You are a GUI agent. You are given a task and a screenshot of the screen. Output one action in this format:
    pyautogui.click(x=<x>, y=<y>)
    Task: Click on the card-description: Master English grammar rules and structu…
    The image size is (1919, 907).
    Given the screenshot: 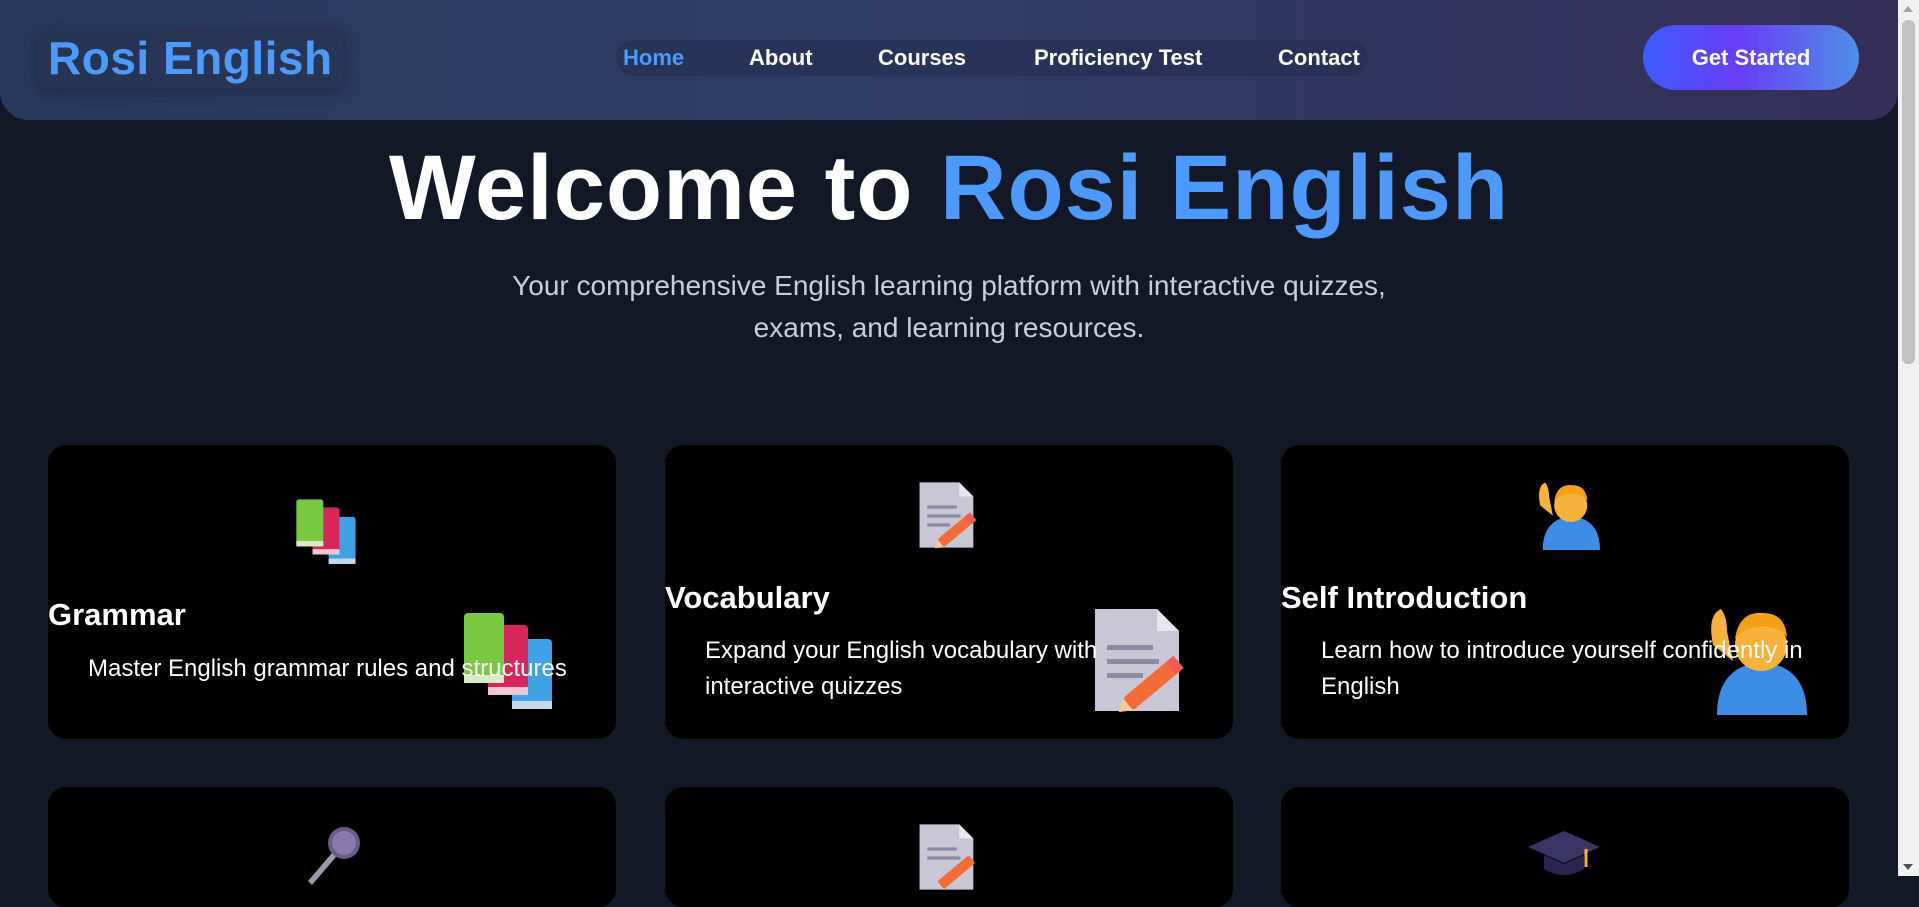 What is the action you would take?
    pyautogui.click(x=327, y=668)
    